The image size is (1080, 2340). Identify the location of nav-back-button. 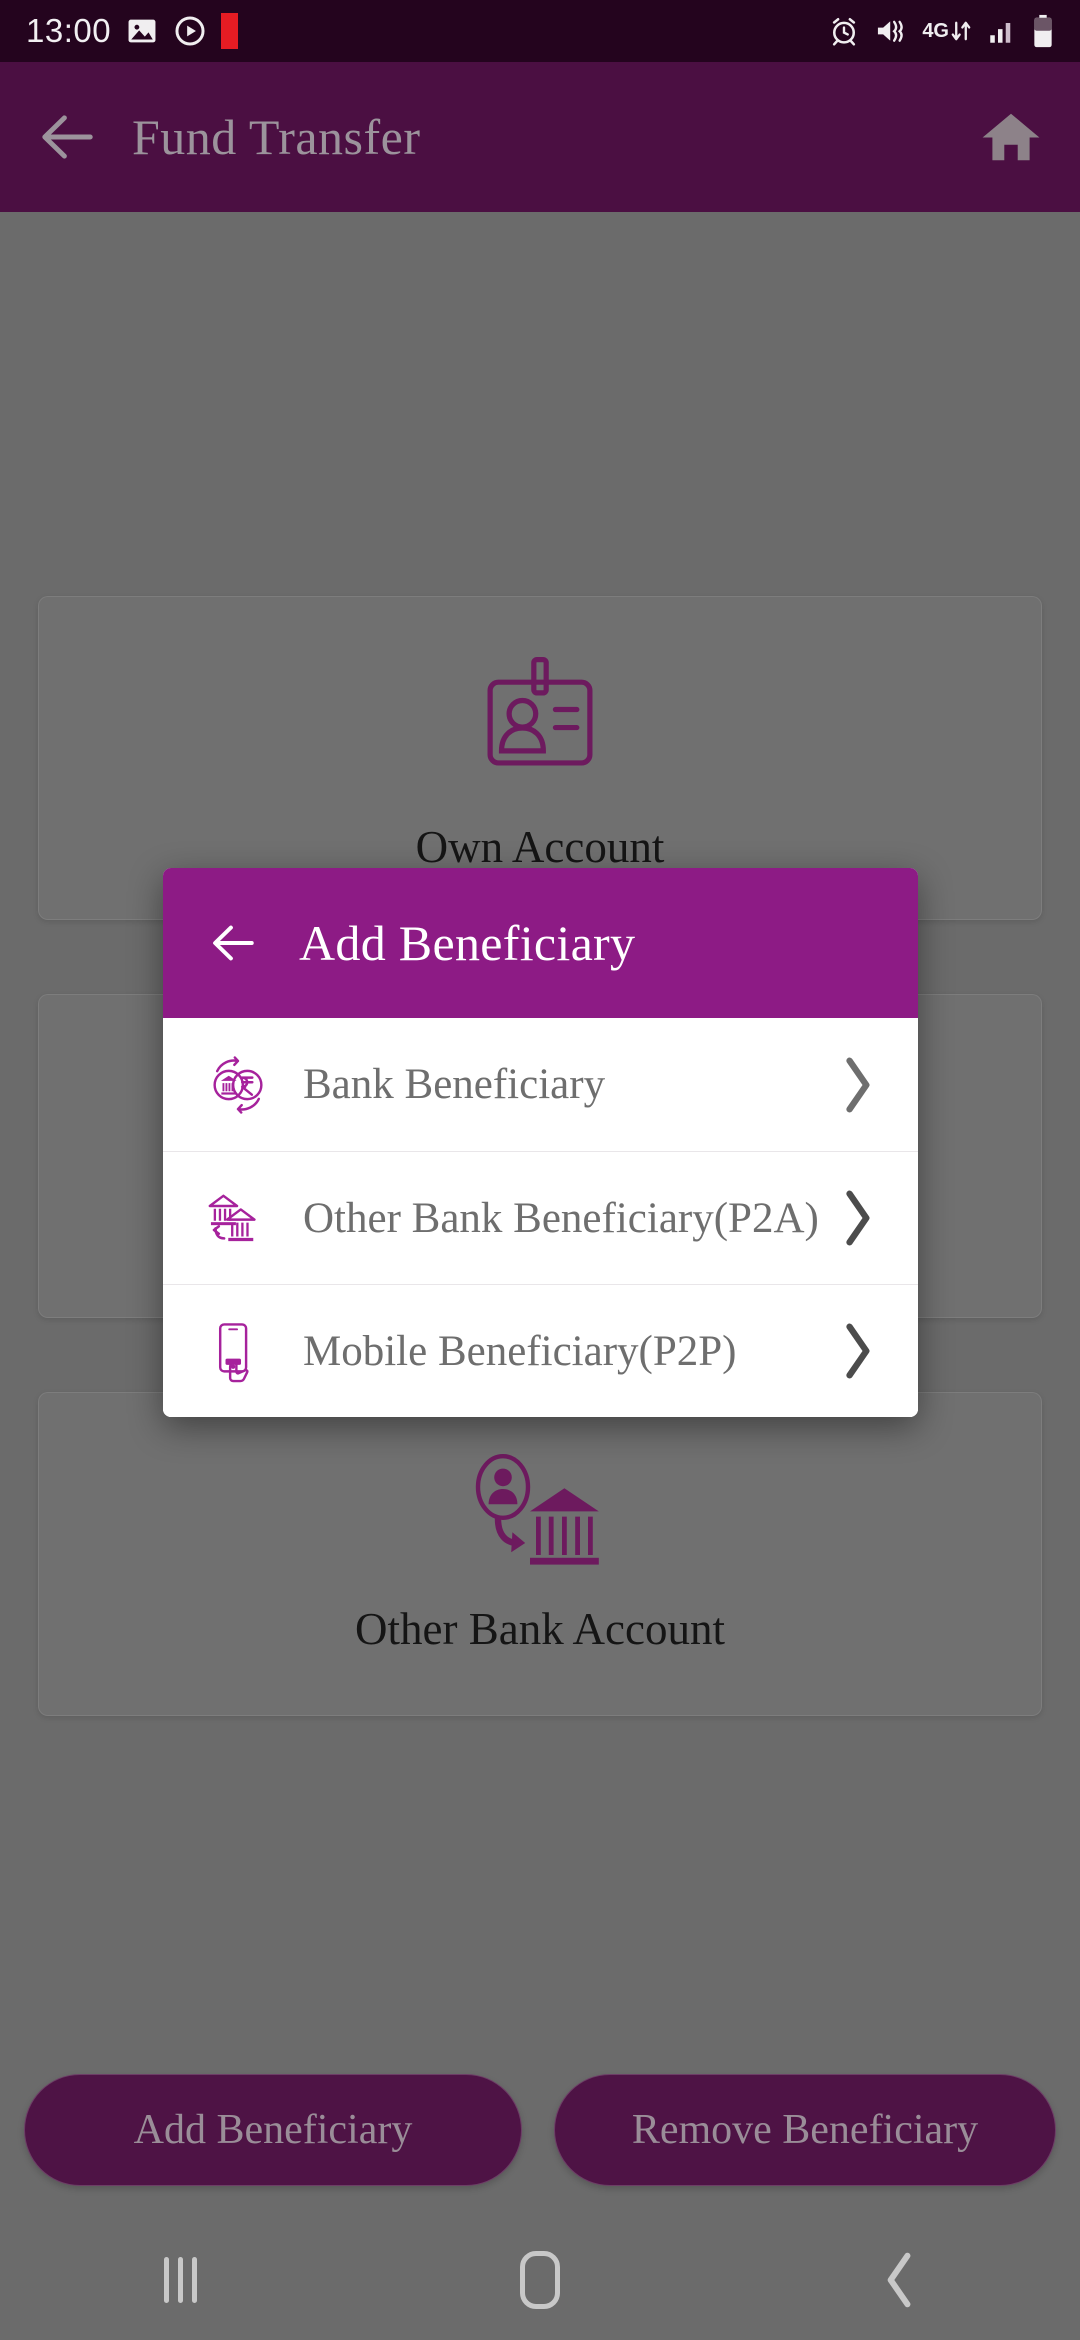
(900, 2280).